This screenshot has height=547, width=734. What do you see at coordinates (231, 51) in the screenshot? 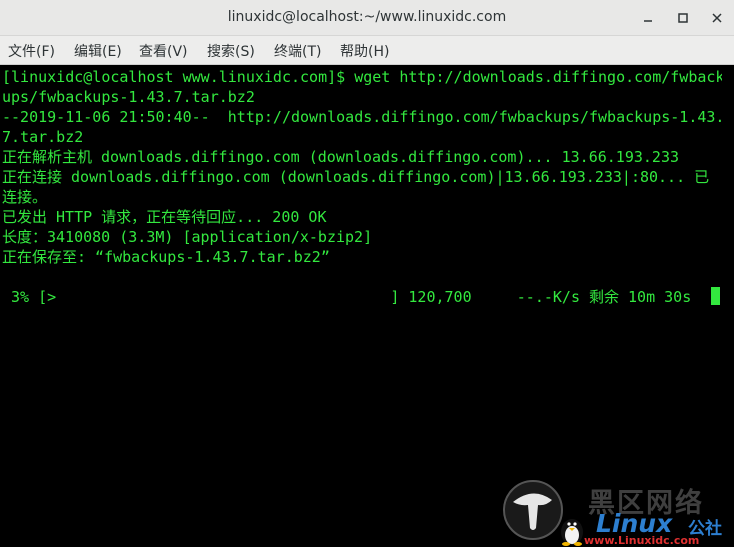
I see `menu-search: 搜索(S)` at bounding box center [231, 51].